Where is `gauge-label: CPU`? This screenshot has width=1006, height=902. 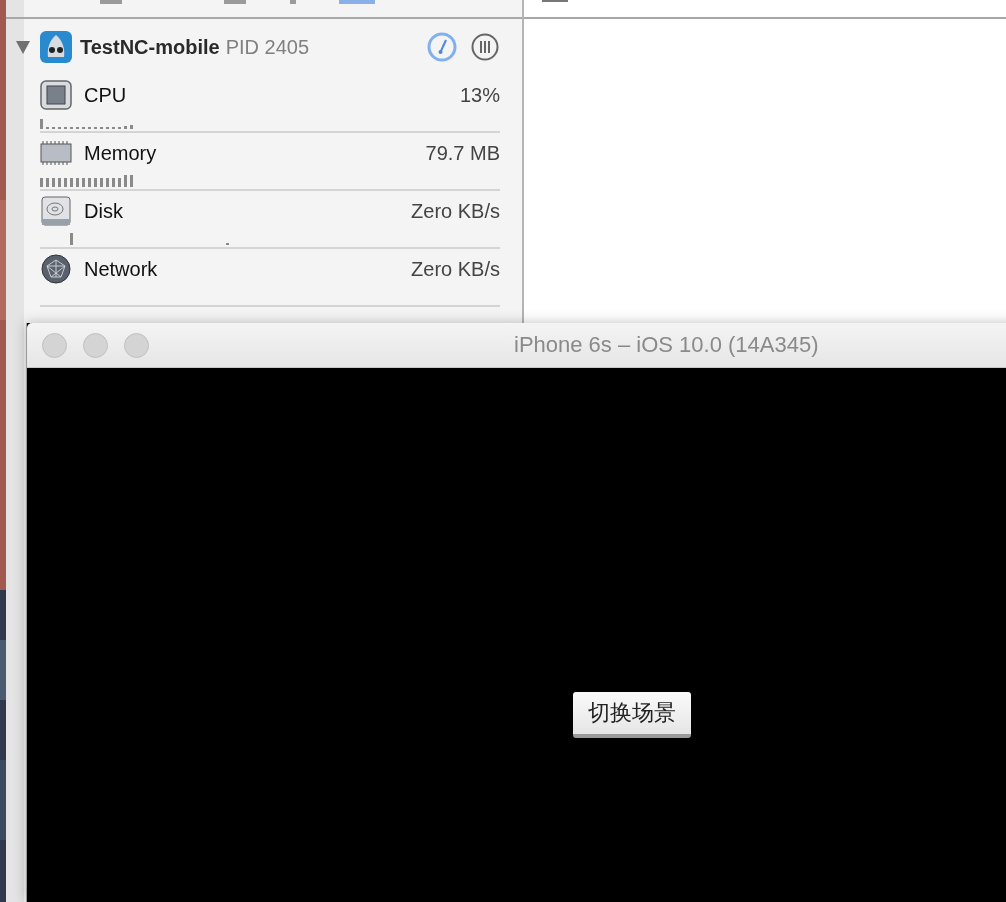
gauge-label: CPU is located at coordinates (105, 95).